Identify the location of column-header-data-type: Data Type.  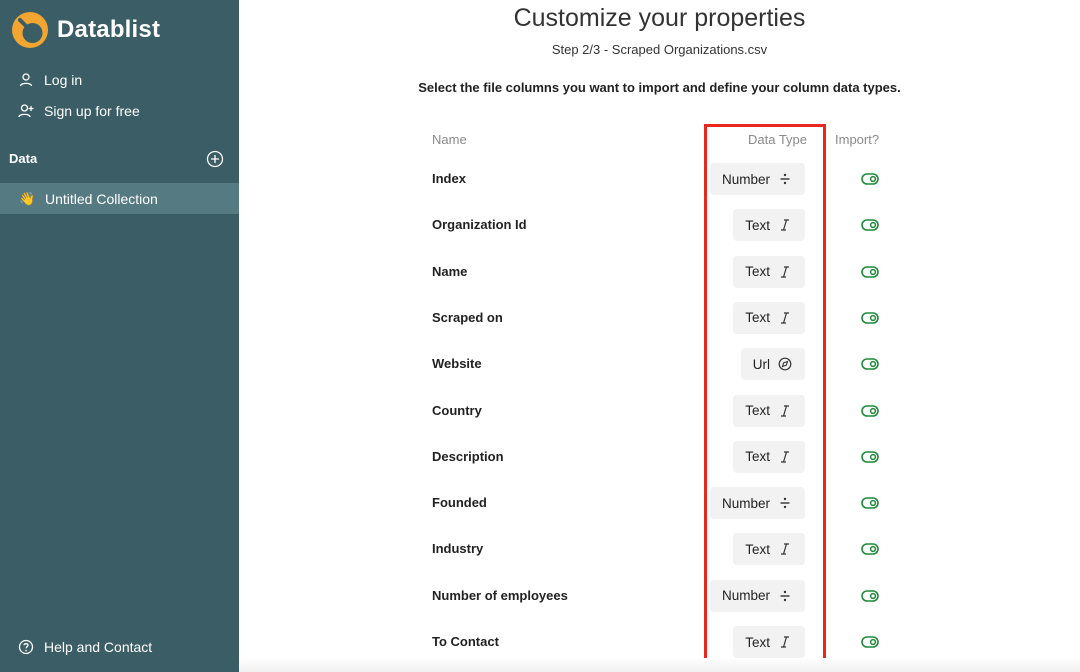
(778, 139).